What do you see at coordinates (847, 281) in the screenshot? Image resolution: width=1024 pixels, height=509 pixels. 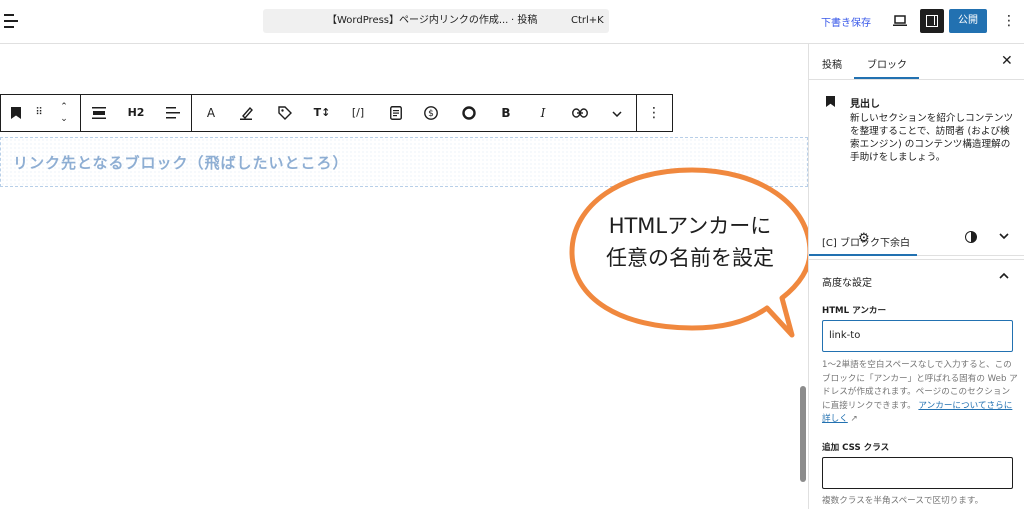 I see `panel-advanced-title: 高度な設定` at bounding box center [847, 281].